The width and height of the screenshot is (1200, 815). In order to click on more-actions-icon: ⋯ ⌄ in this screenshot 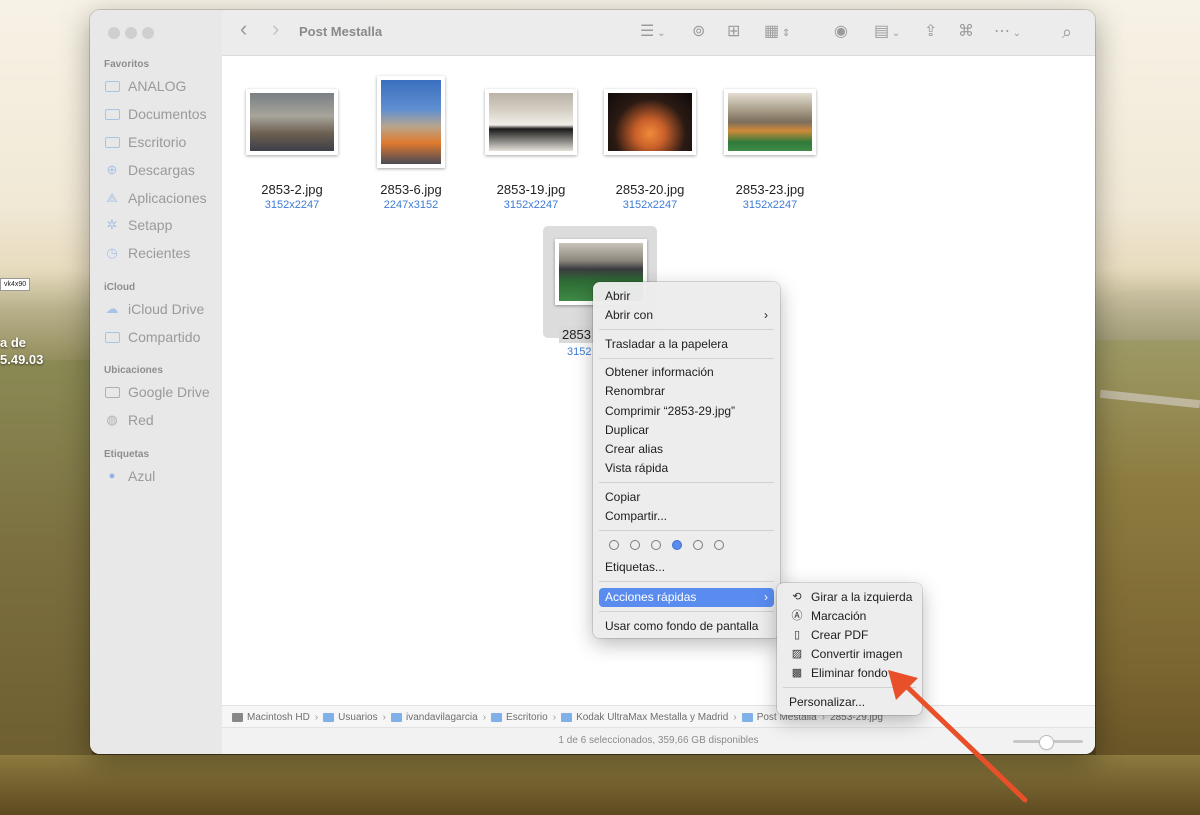, I will do `click(1007, 33)`.